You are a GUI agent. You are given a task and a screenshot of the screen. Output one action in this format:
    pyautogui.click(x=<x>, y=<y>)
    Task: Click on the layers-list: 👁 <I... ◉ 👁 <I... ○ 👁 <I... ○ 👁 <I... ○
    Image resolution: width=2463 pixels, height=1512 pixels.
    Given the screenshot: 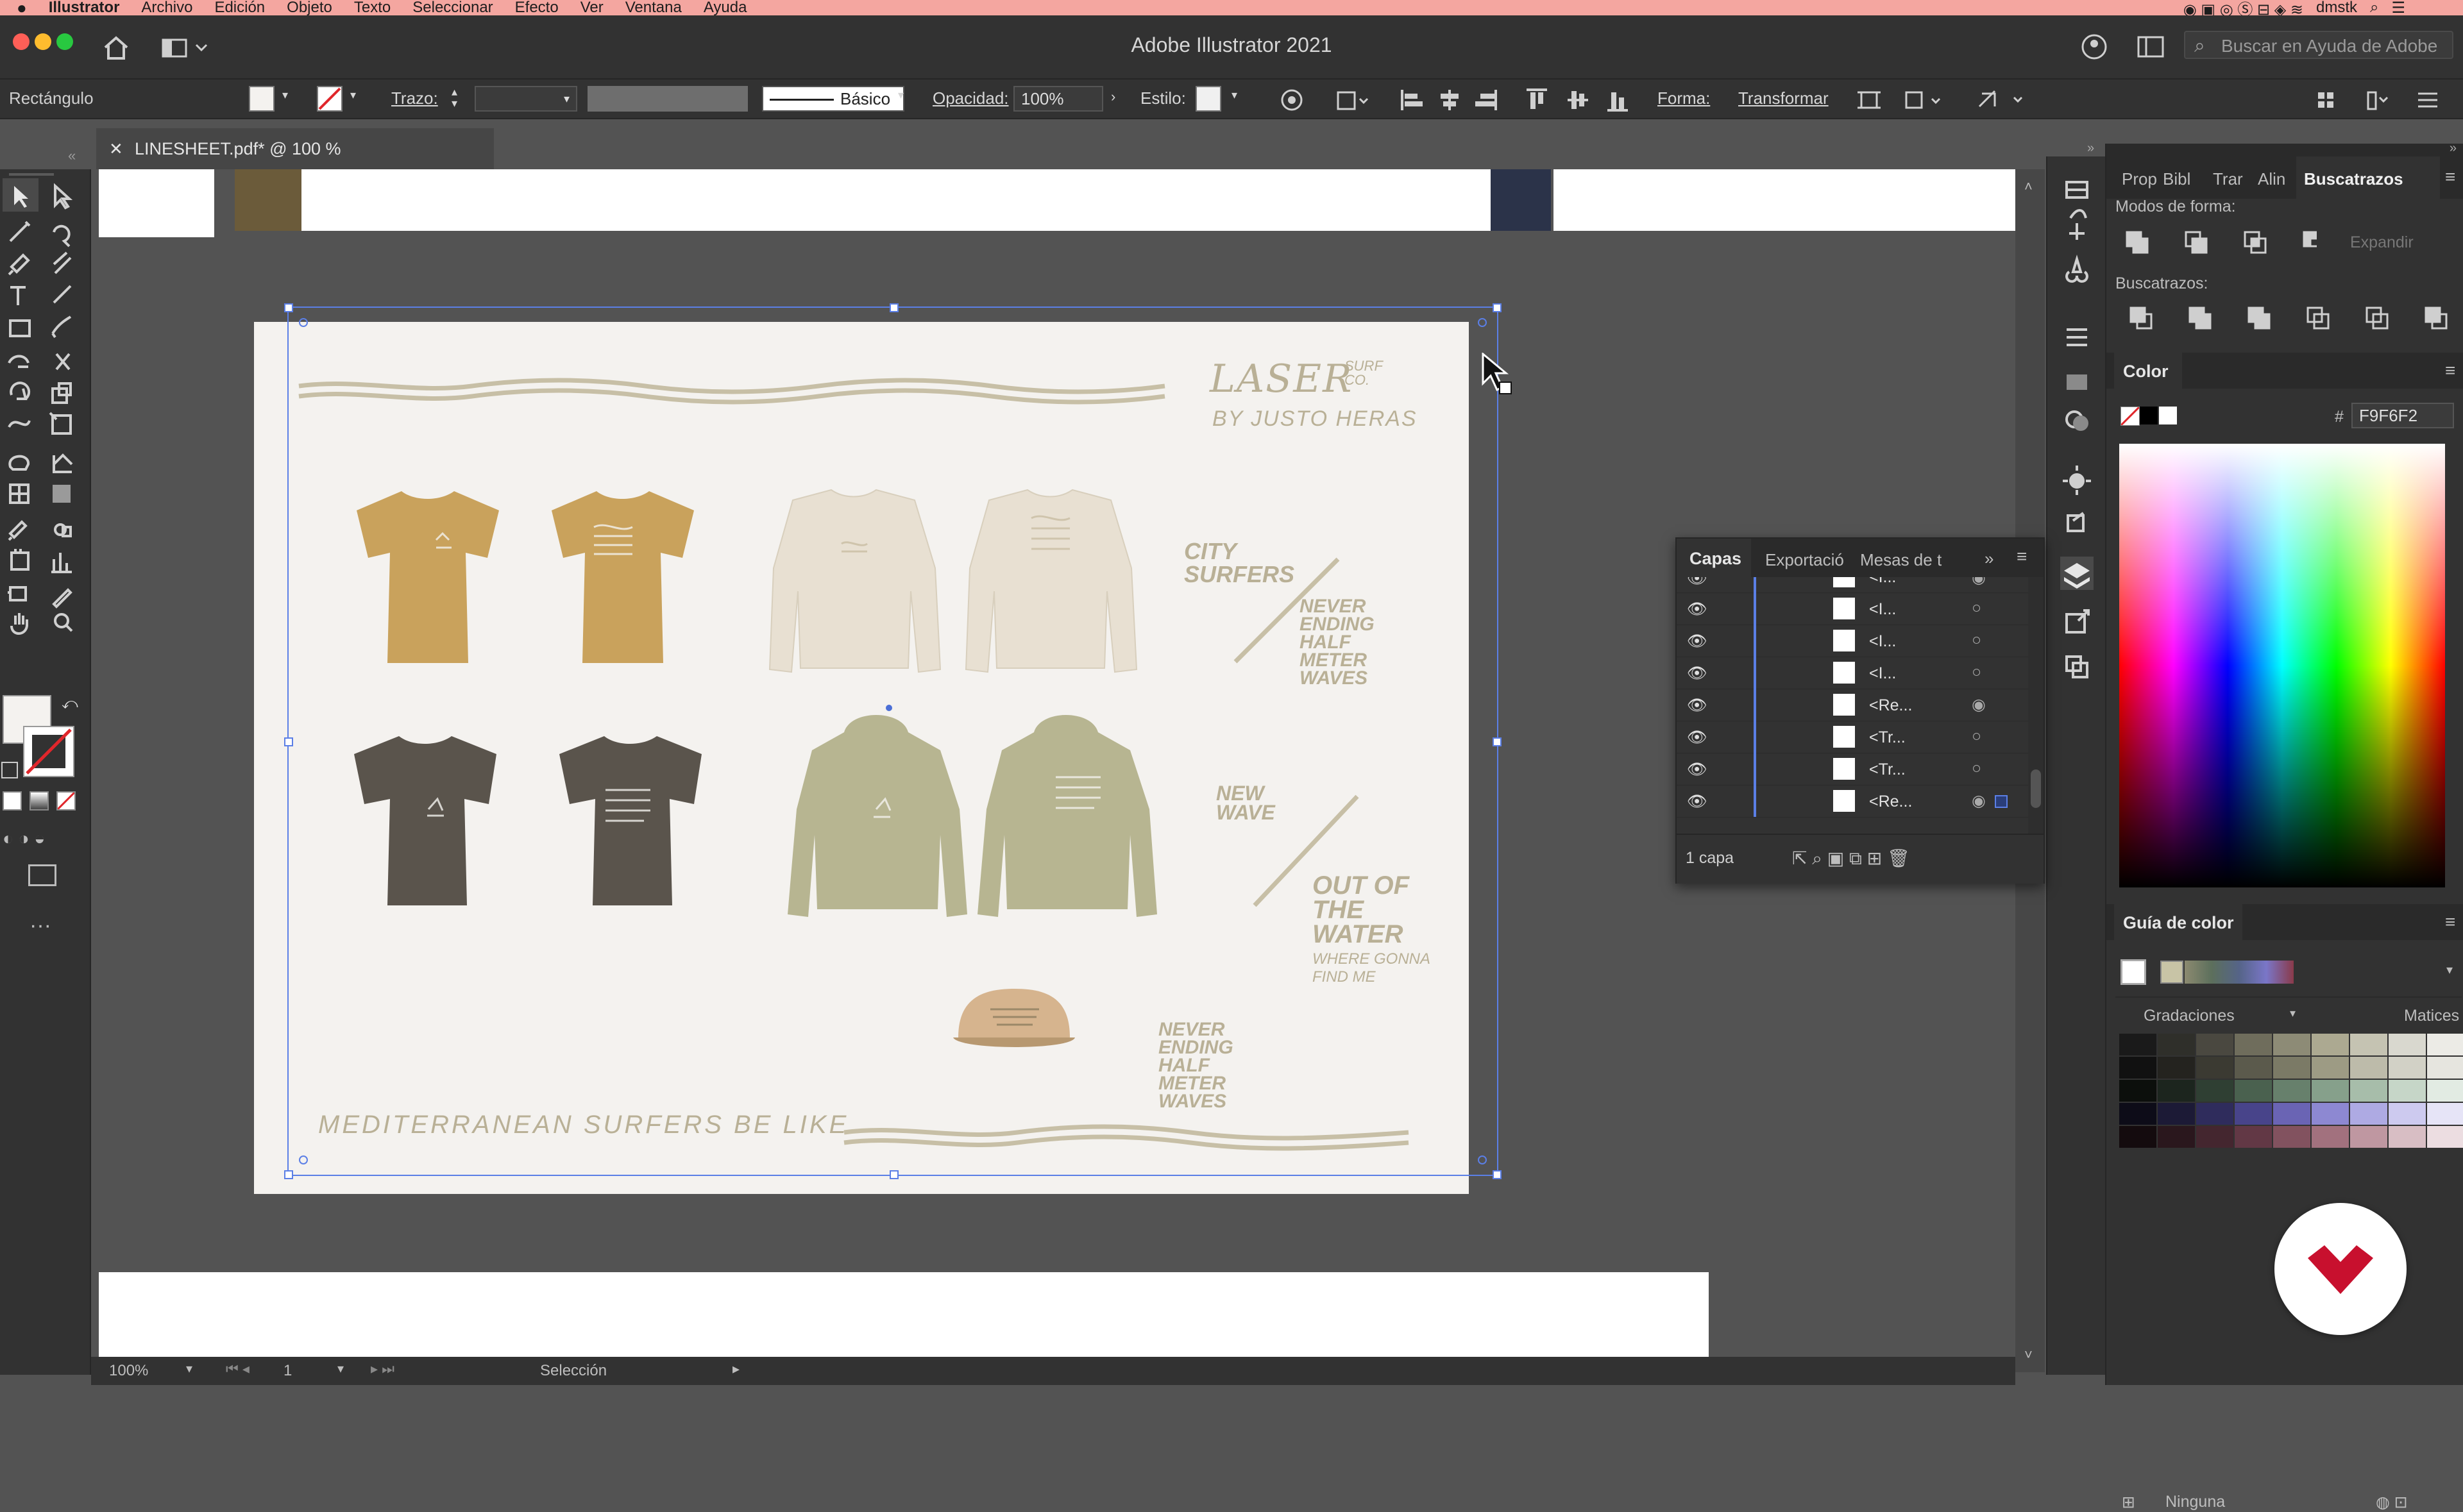 What is the action you would take?
    pyautogui.click(x=1852, y=705)
    